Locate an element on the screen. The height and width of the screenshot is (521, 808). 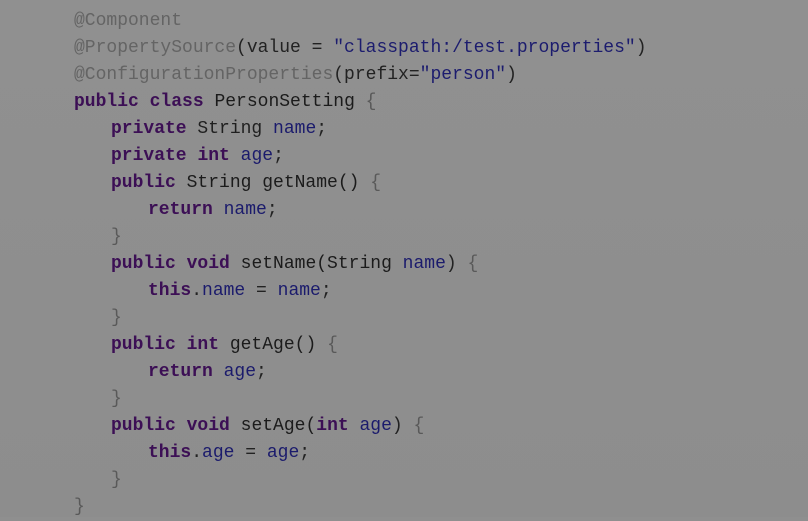
code-line: public class PersonSetting { is located at coordinates (360, 102).